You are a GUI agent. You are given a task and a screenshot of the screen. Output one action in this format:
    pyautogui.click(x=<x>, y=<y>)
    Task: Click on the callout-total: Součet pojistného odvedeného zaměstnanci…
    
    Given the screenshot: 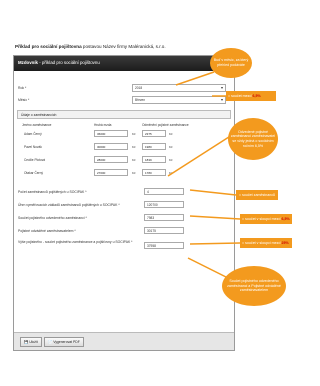 What is the action you would take?
    pyautogui.click(x=254, y=286)
    